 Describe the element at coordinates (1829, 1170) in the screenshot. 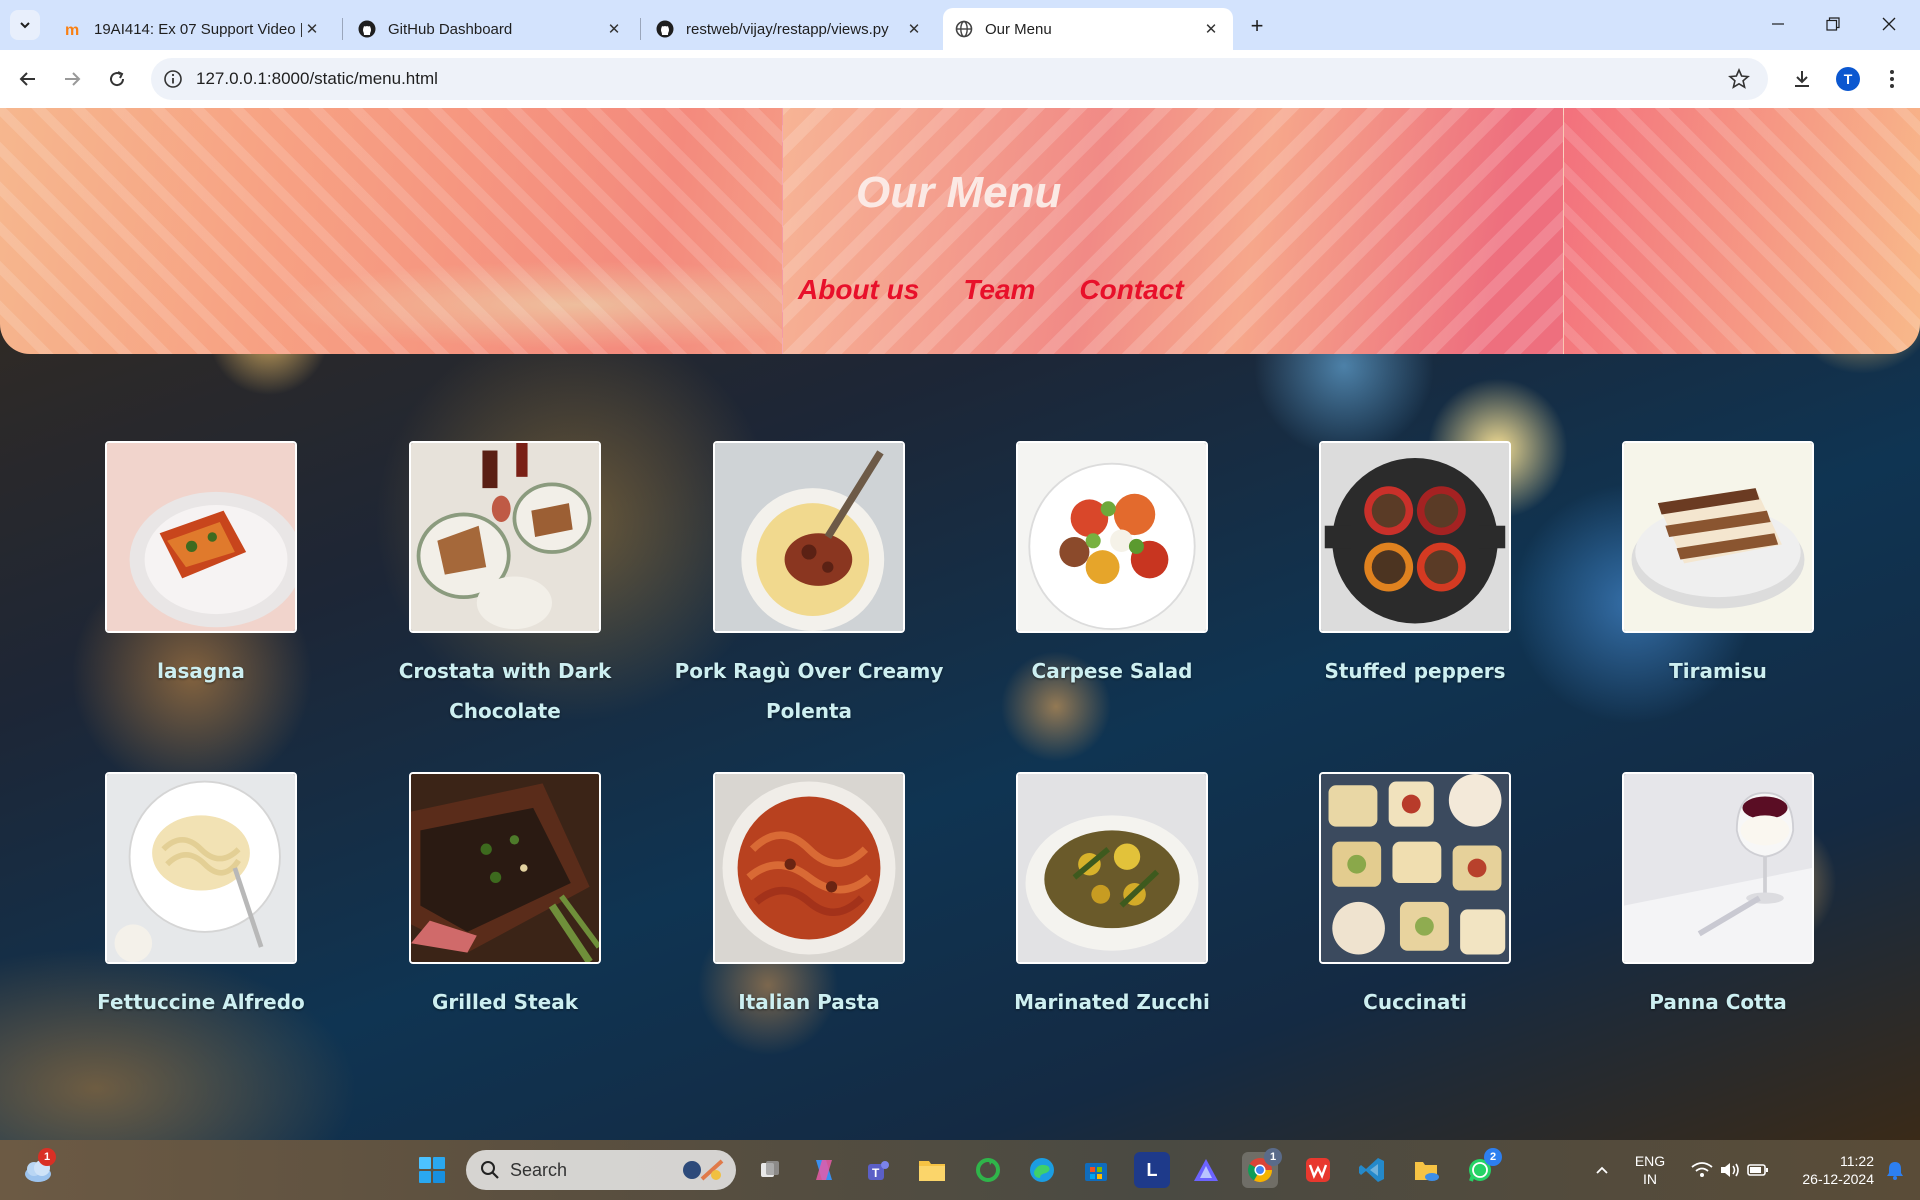

I see `clock: 11:22 26-12-2024` at that location.